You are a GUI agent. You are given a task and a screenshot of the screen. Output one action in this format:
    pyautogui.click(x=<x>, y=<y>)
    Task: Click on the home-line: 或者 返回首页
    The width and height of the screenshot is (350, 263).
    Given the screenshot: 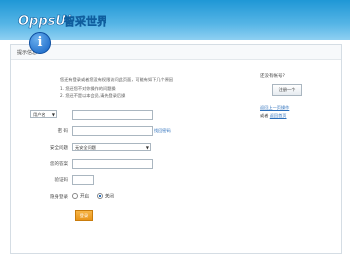 What is the action you would take?
    pyautogui.click(x=273, y=116)
    